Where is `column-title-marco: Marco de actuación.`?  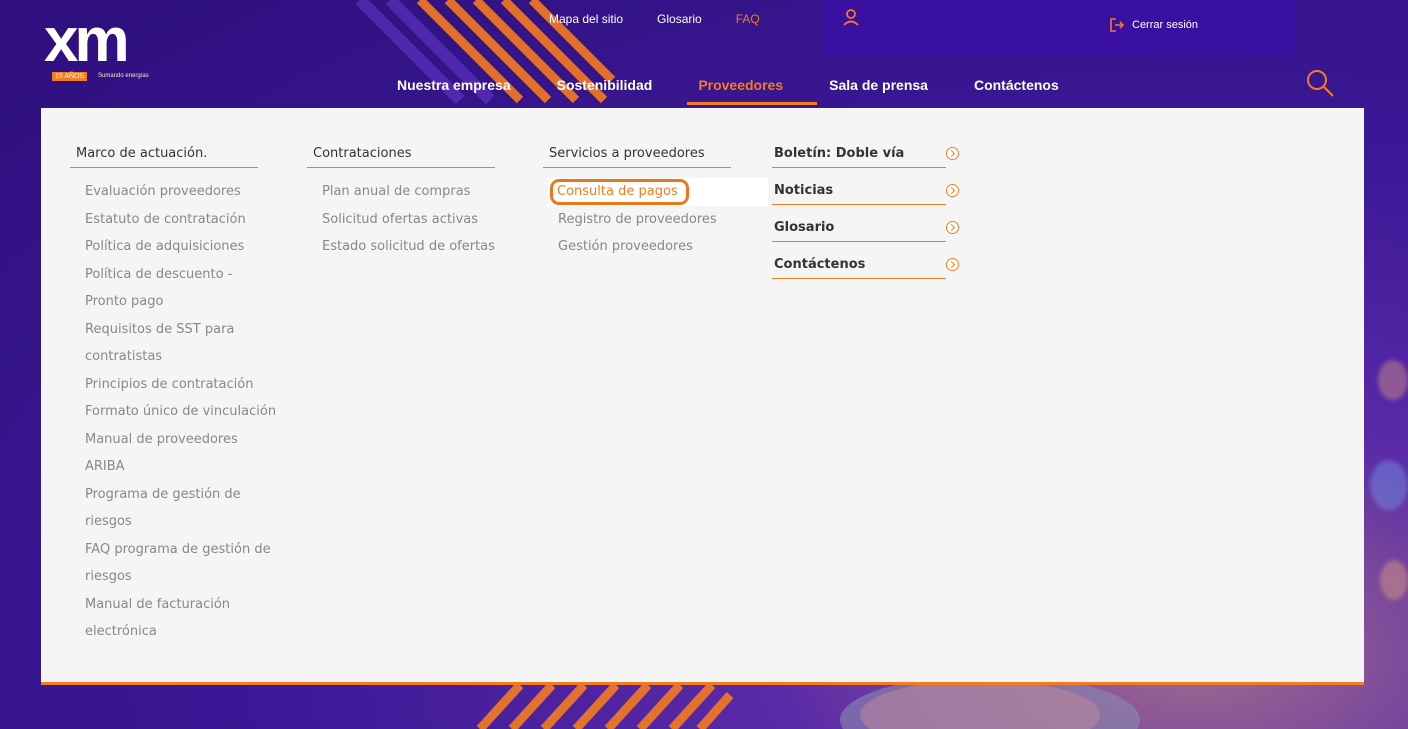 column-title-marco: Marco de actuación. is located at coordinates (164, 155).